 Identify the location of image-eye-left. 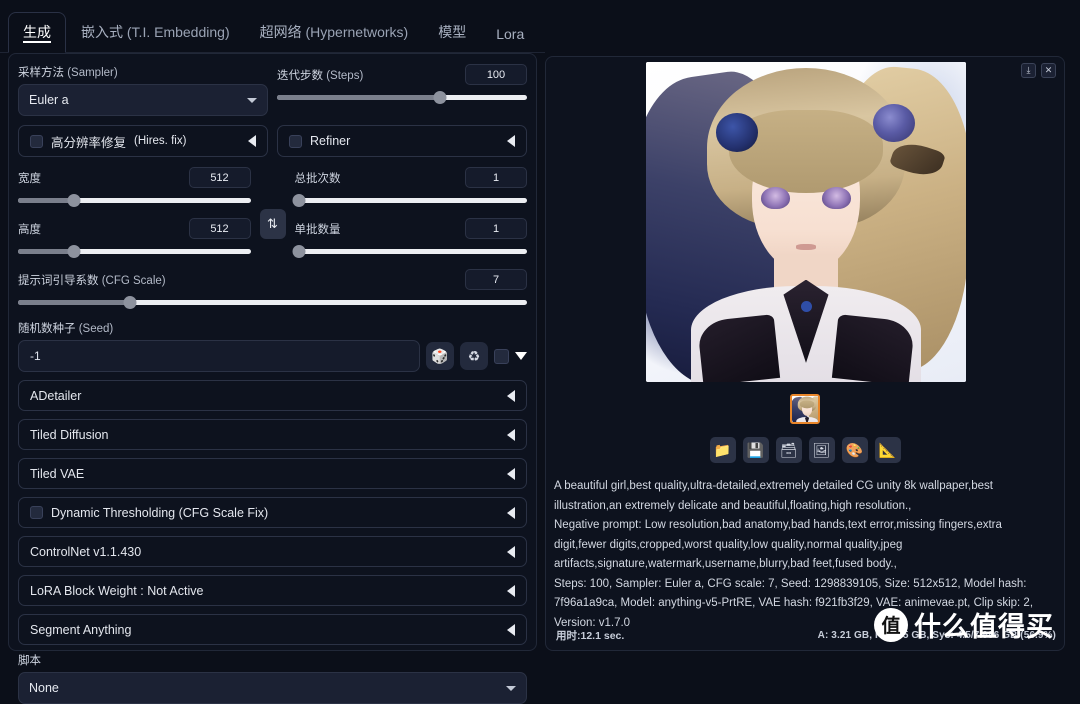
(775, 198).